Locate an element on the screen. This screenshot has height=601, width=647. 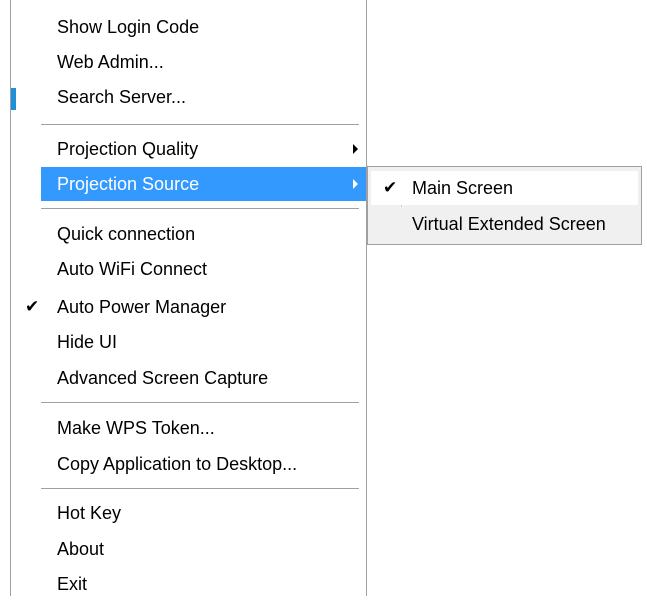
menu-item-hide-ui: Hide UI is located at coordinates (188, 342).